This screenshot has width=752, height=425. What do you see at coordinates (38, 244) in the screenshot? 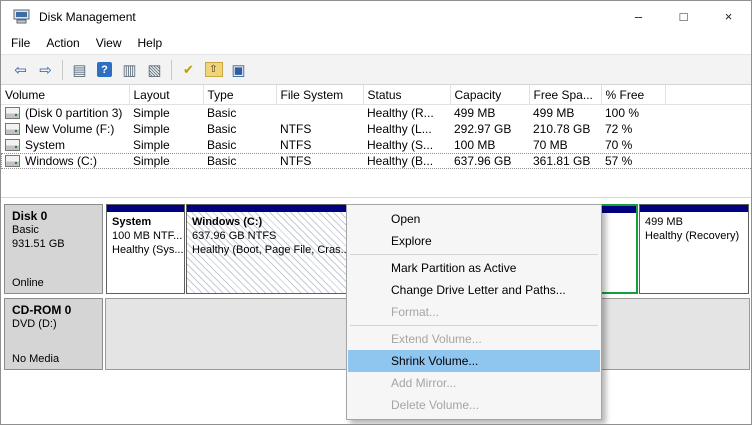
I see `disk0-size: 931.51 GB` at bounding box center [38, 244].